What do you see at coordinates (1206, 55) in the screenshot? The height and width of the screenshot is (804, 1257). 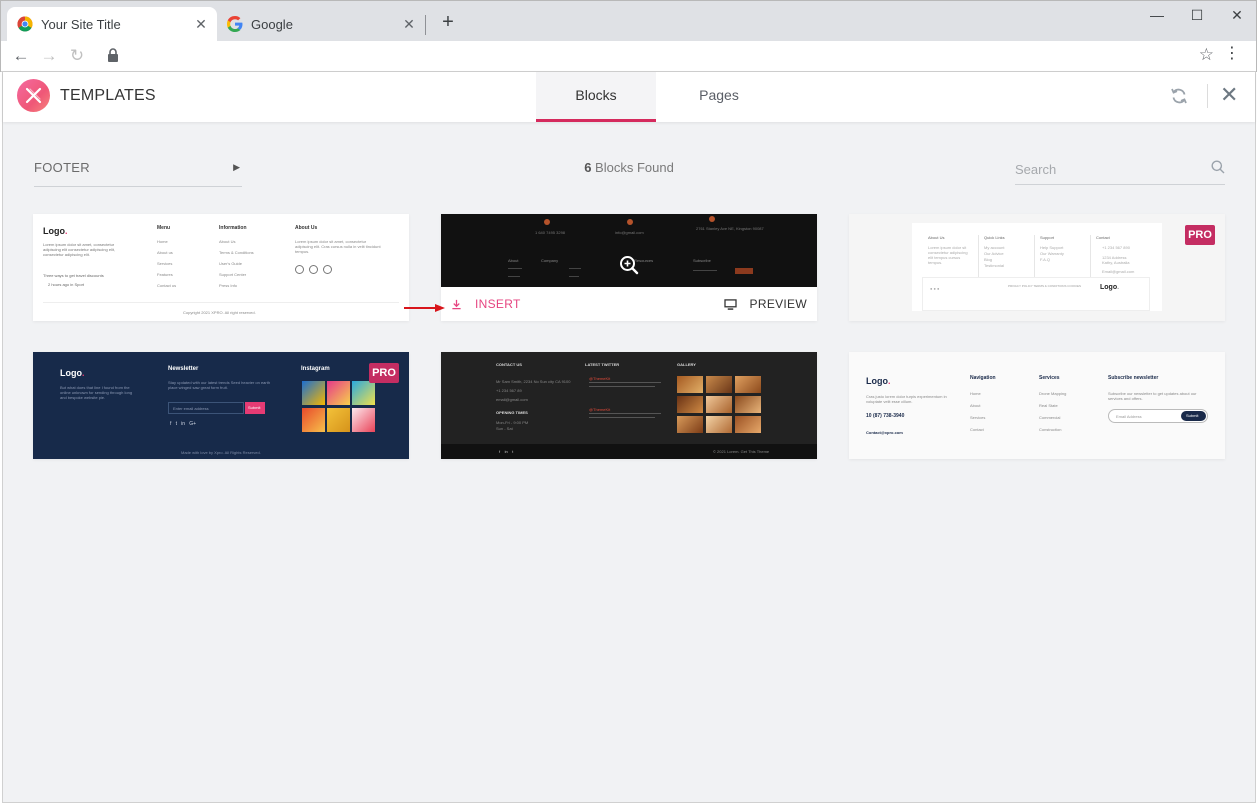 I see `bookmark-star-icon: ☆` at bounding box center [1206, 55].